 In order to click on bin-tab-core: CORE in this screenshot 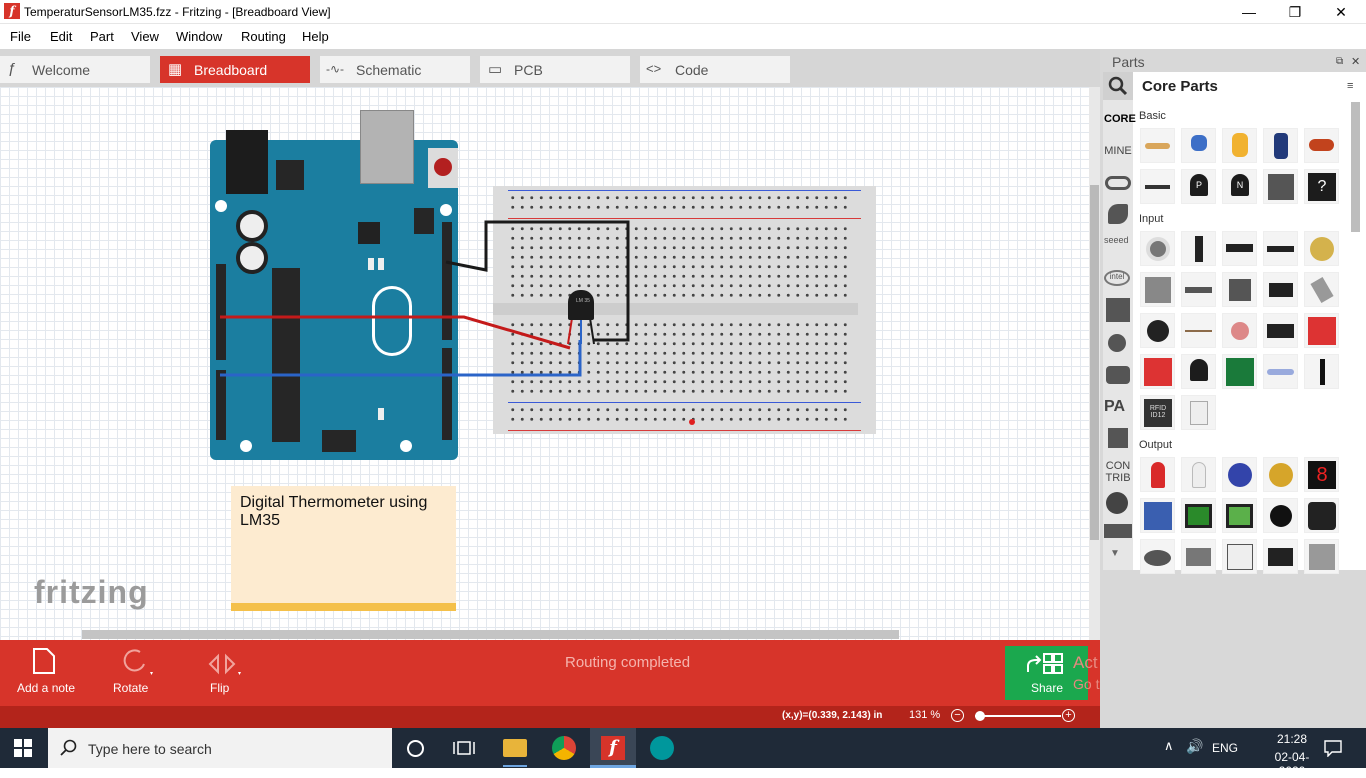, I will do `click(1120, 119)`.